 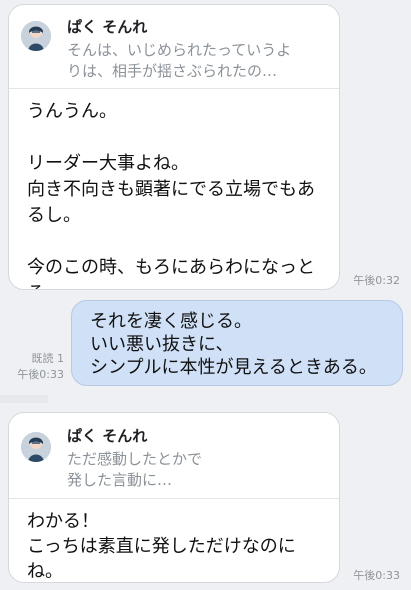 What do you see at coordinates (24, 399) in the screenshot?
I see `unread-divider` at bounding box center [24, 399].